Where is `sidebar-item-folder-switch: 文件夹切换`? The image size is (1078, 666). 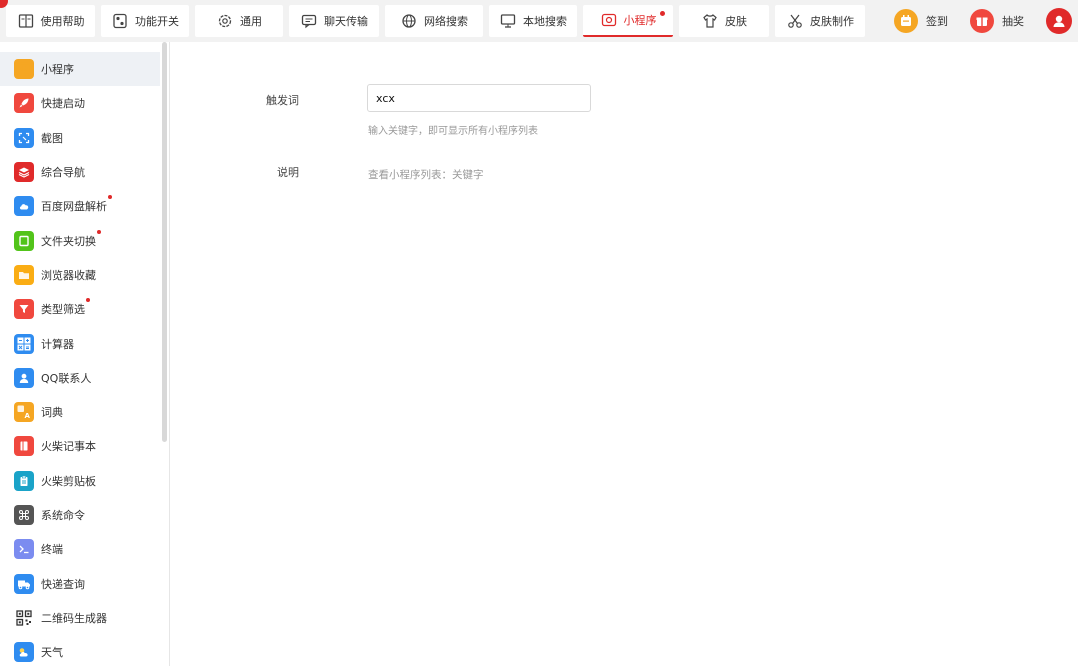 sidebar-item-folder-switch: 文件夹切换 is located at coordinates (80, 240).